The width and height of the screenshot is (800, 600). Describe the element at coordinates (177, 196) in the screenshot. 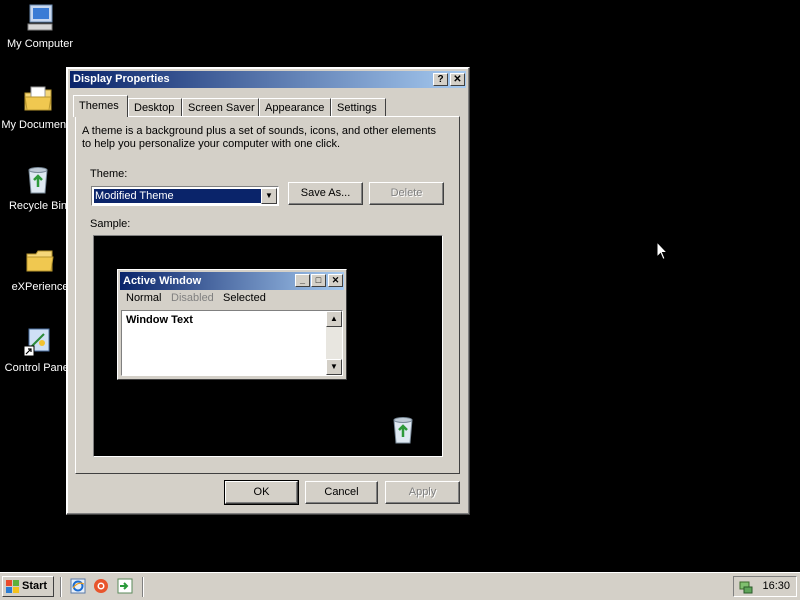

I see `theme-select-value: Modified Theme` at that location.